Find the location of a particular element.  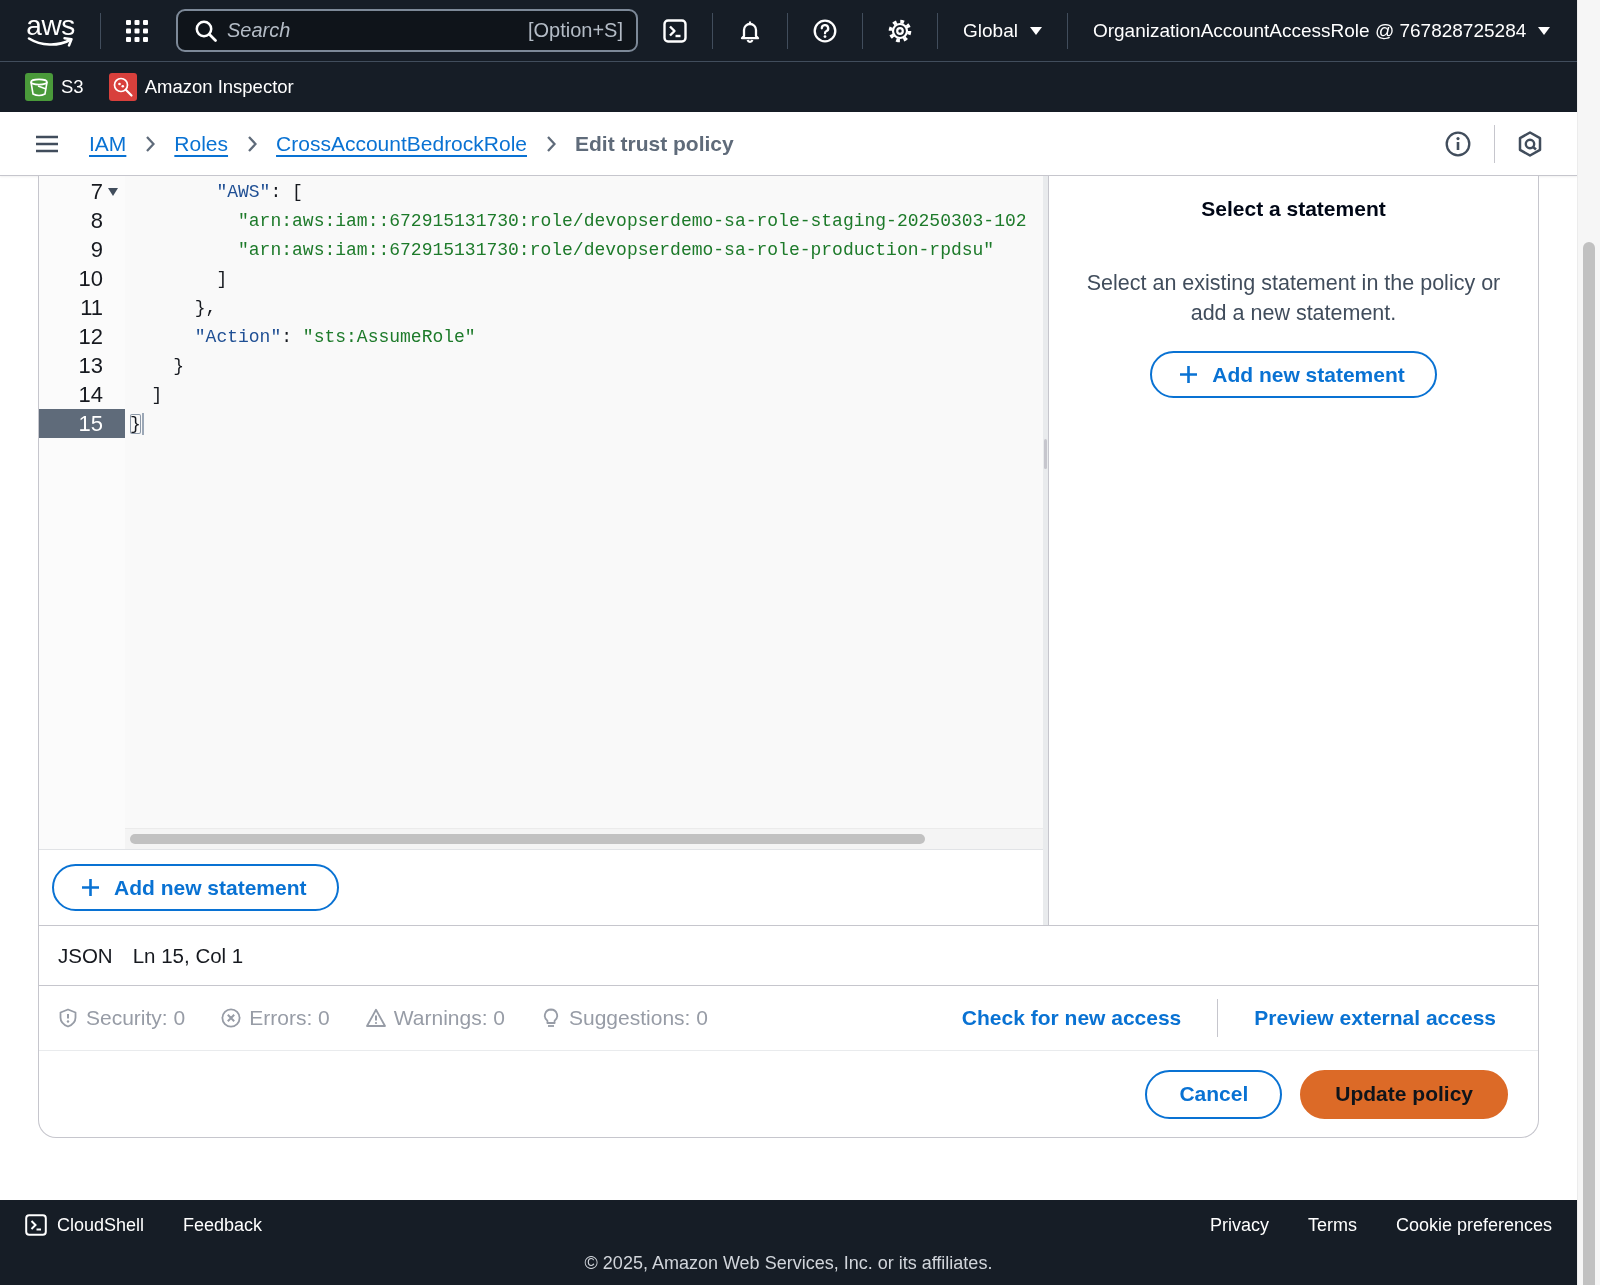

line-number: 13 is located at coordinates (90, 366).